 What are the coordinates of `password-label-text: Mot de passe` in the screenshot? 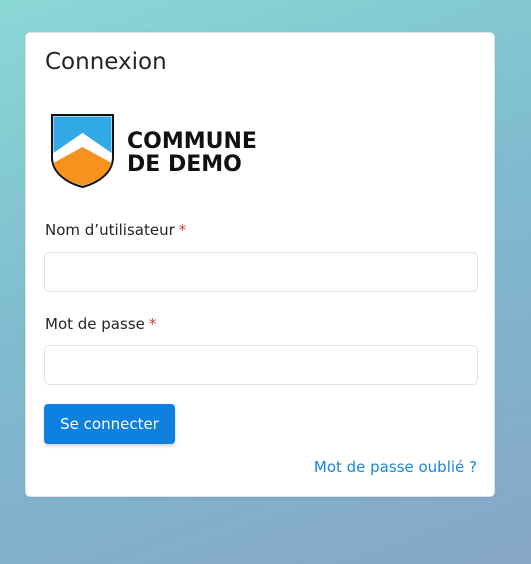 It's located at (95, 324).